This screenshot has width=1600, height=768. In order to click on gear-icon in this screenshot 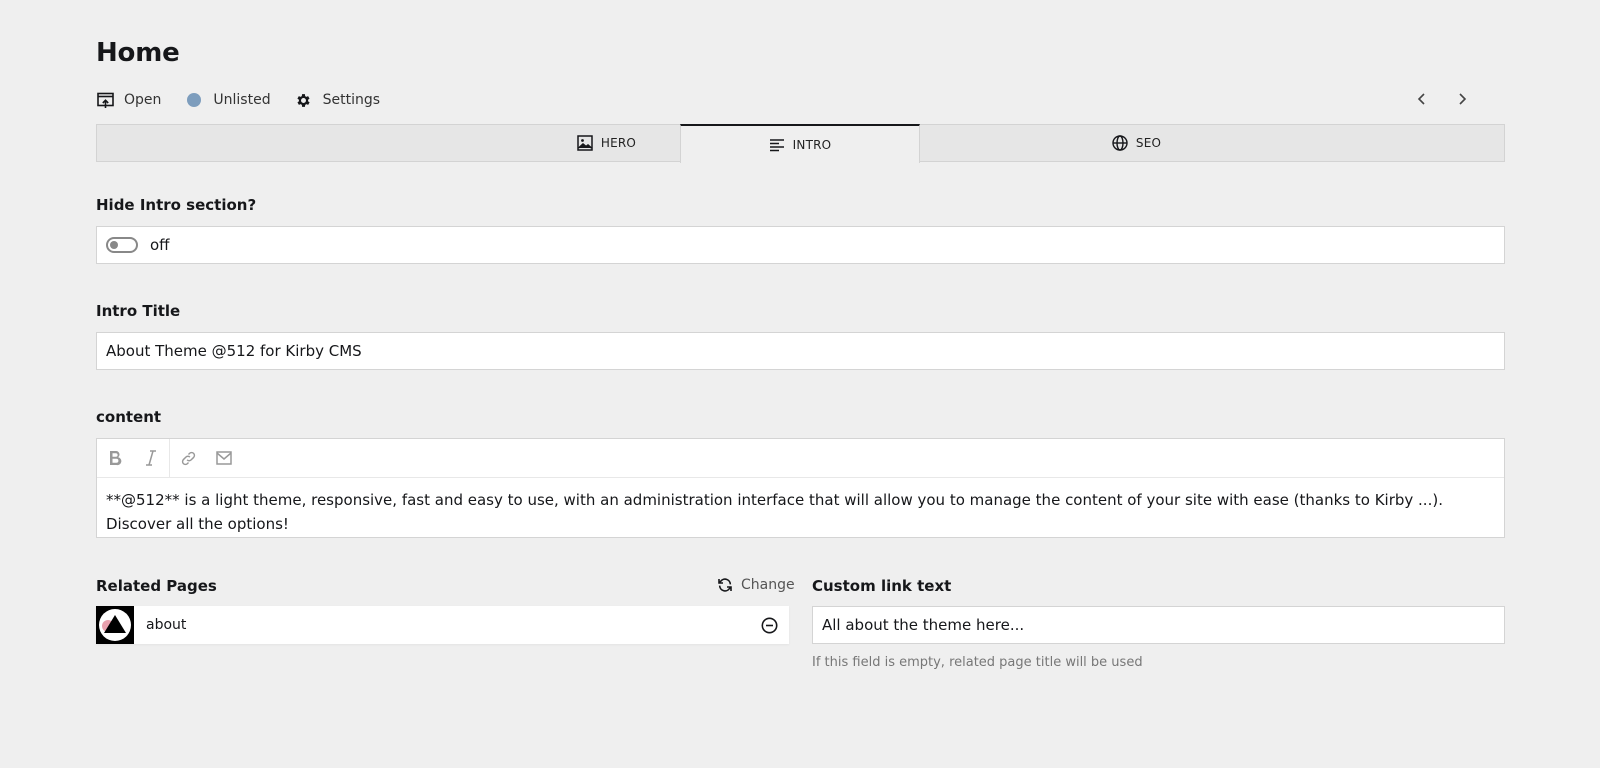, I will do `click(304, 100)`.